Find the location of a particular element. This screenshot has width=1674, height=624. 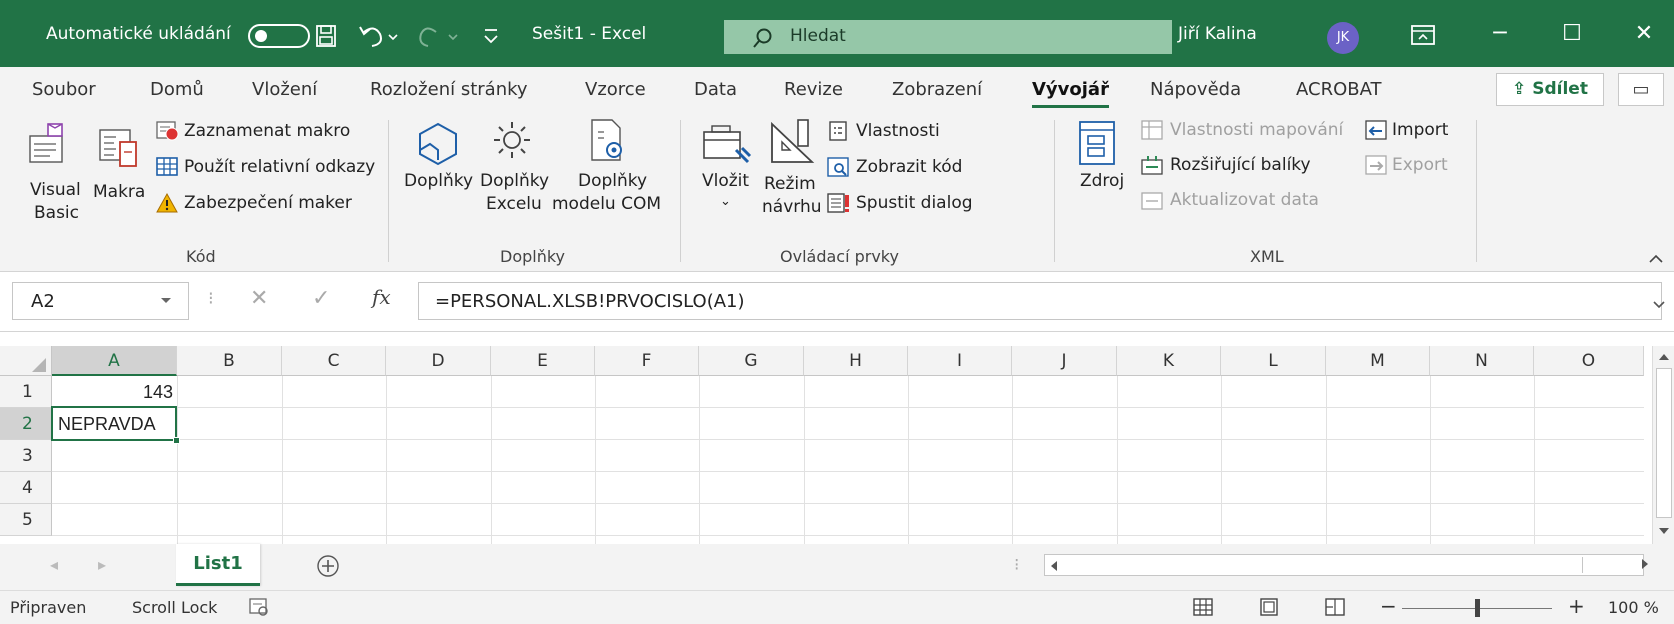

status-bar: Připraven Scroll Lock − + 100 % is located at coordinates (837, 607).